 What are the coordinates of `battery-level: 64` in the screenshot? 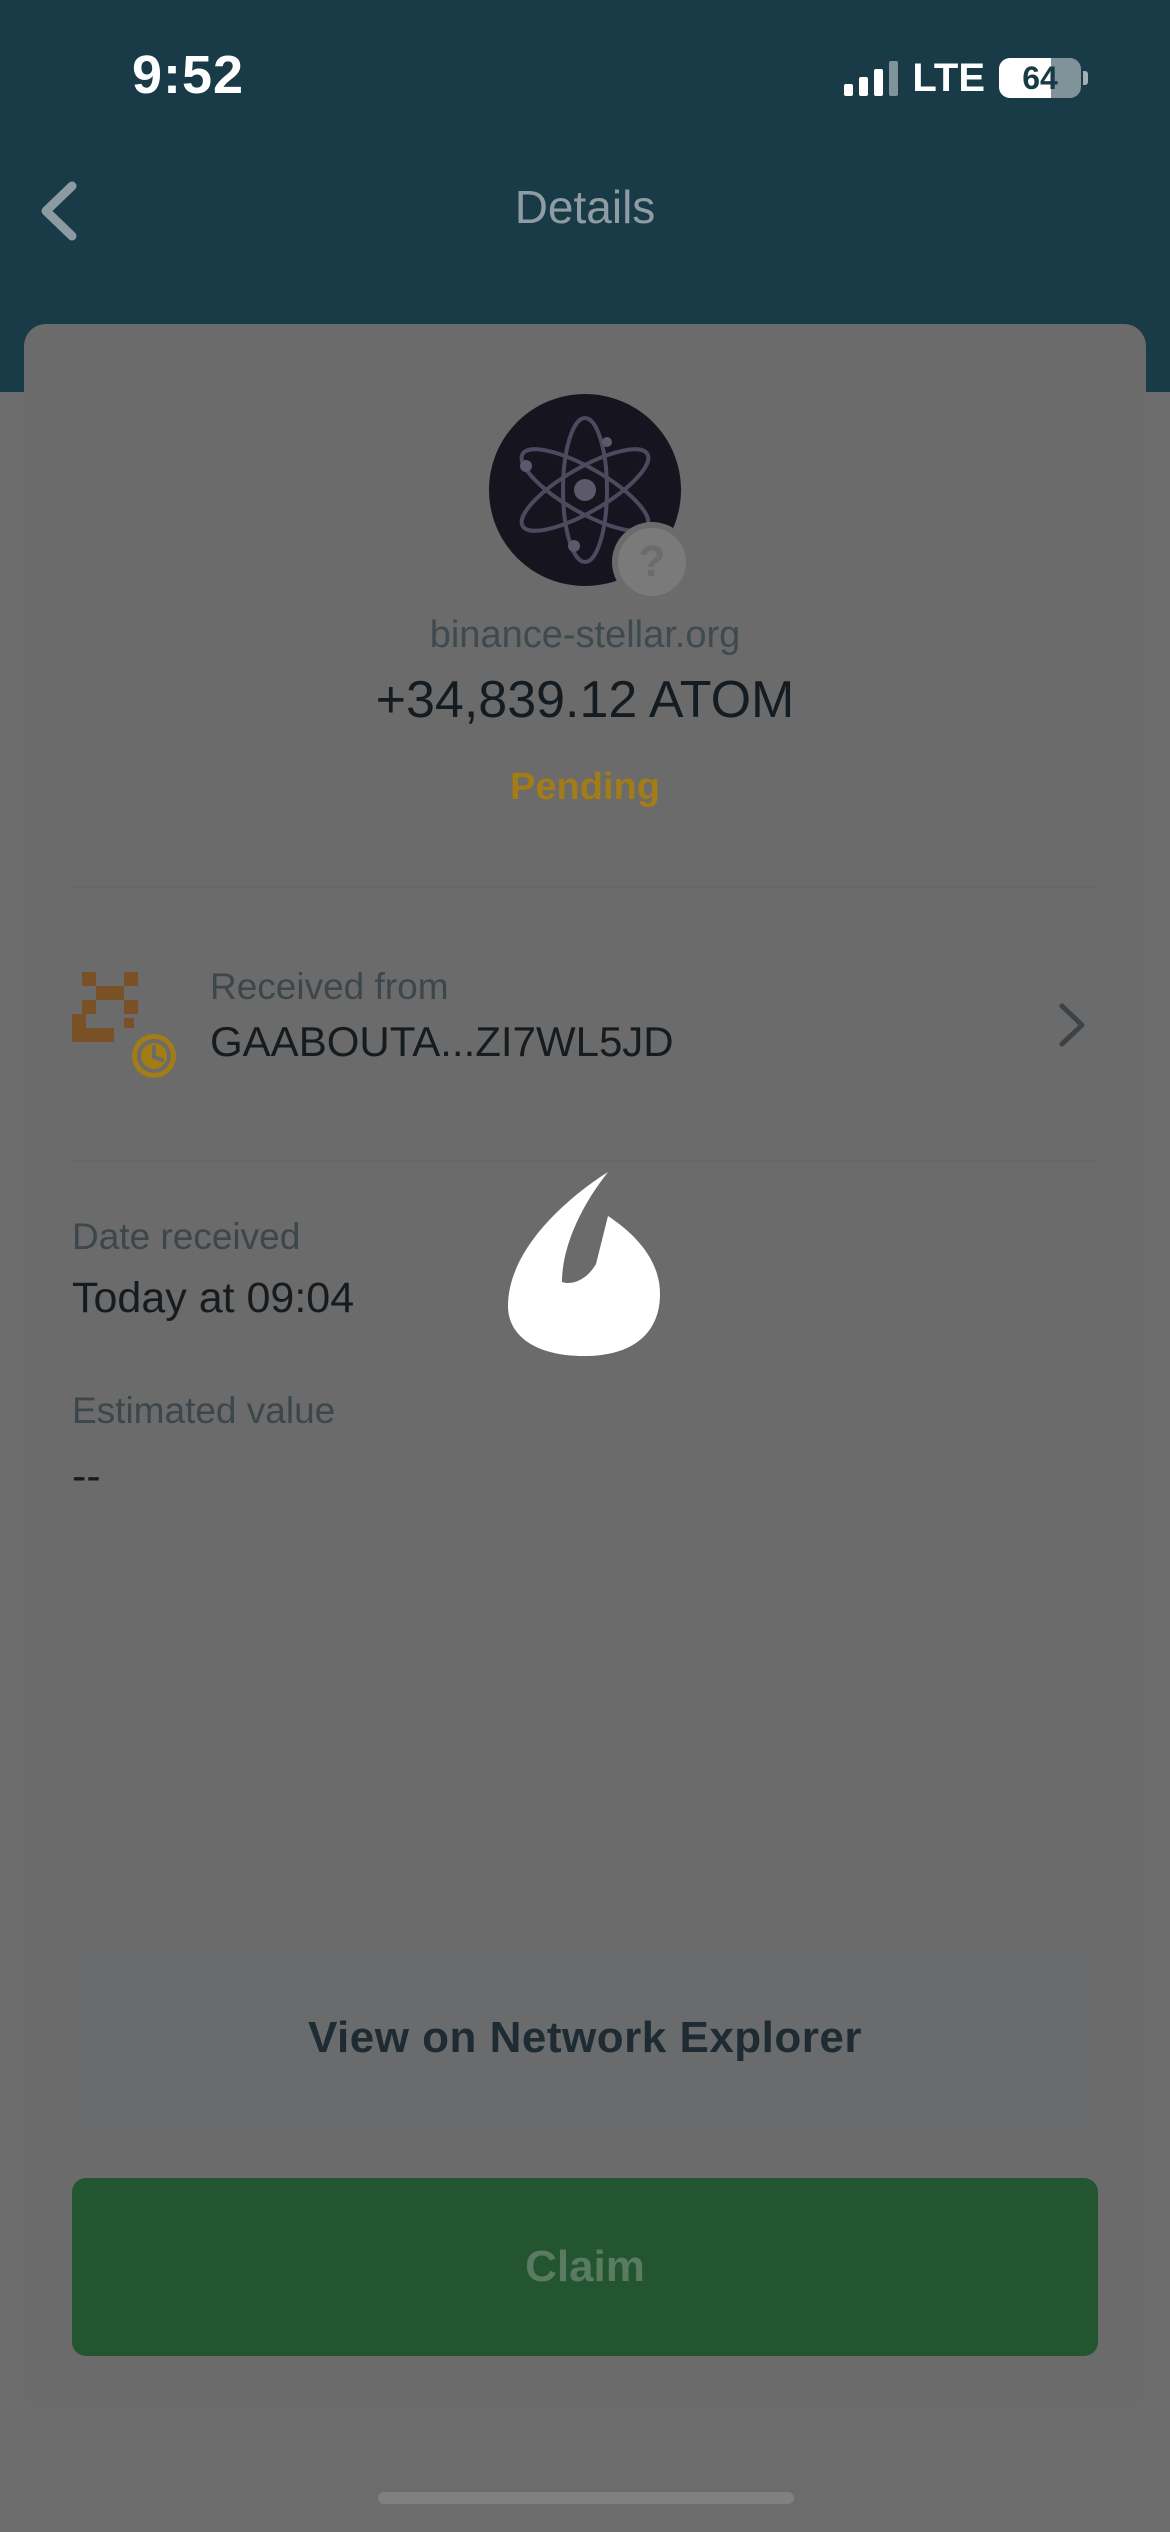 It's located at (1040, 77).